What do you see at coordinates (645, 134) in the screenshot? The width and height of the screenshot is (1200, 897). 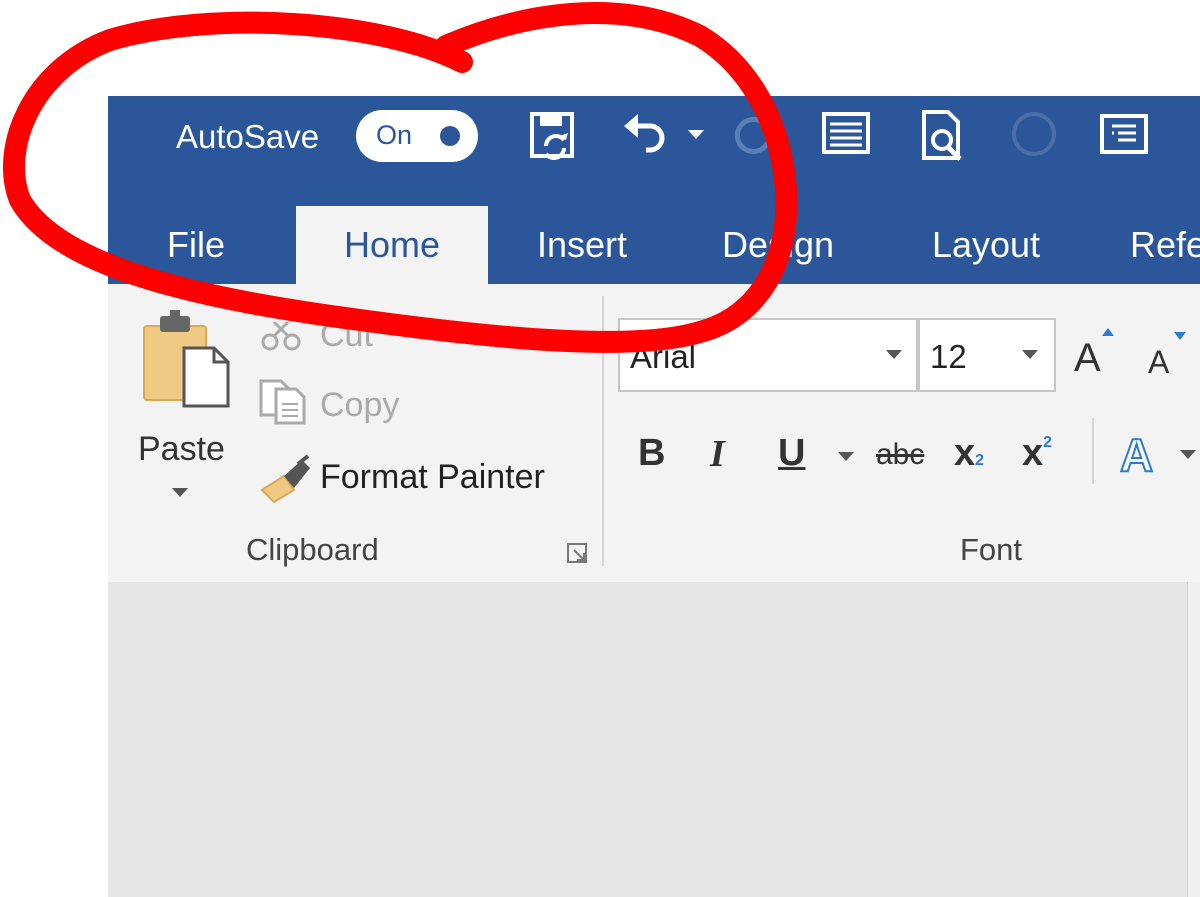 I see `undo-icon` at bounding box center [645, 134].